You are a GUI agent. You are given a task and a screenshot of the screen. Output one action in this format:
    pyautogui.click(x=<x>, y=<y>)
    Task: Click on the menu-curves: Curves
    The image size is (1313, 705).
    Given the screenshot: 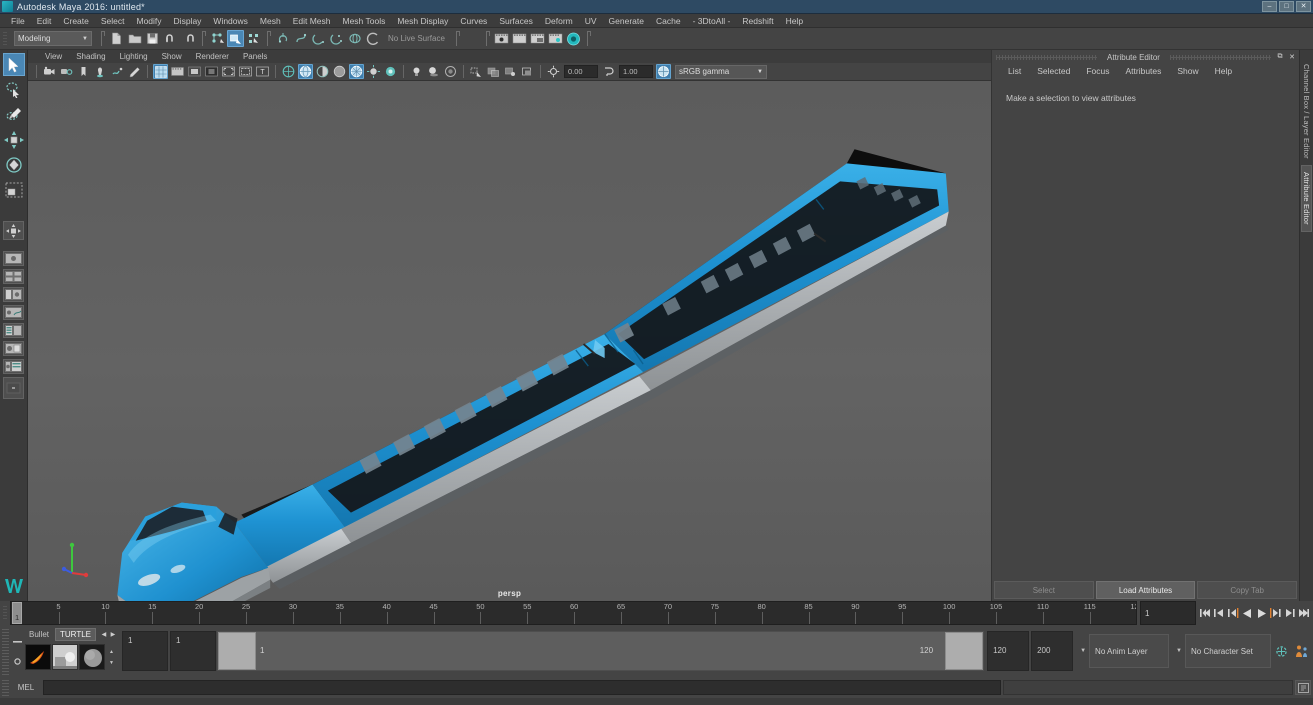 What is the action you would take?
    pyautogui.click(x=473, y=21)
    